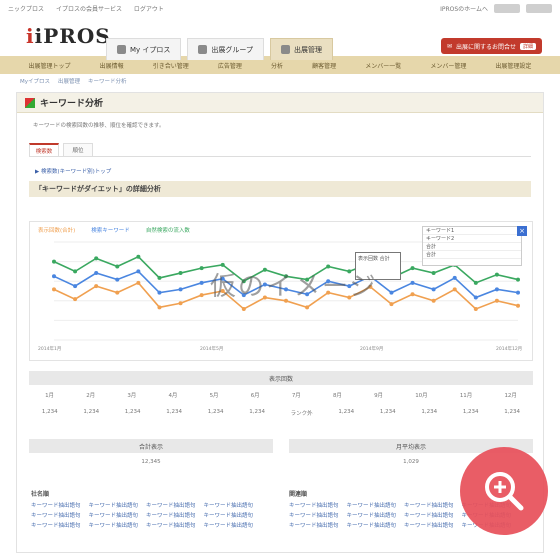 This screenshot has height=553, width=560. I want to click on tab-my-ipros: My イプロス, so click(144, 49).